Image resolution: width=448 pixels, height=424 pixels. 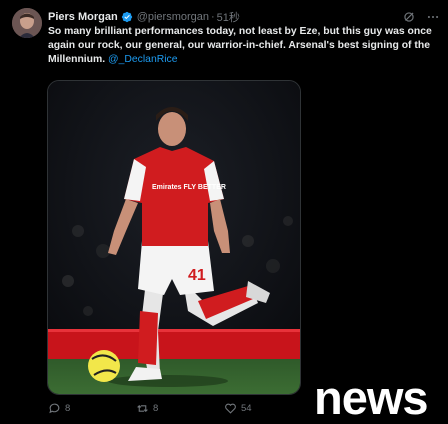 I want to click on retweet-count: 8, so click(x=156, y=408).